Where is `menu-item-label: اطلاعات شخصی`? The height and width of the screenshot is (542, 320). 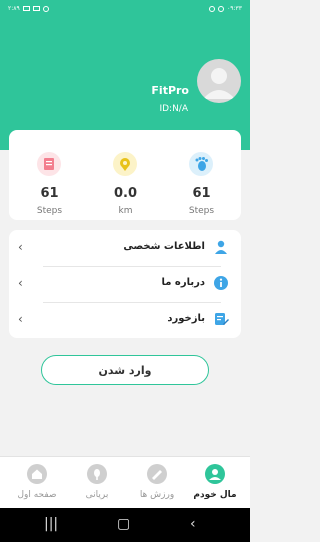 menu-item-label: اطلاعات شخصی is located at coordinates (164, 246).